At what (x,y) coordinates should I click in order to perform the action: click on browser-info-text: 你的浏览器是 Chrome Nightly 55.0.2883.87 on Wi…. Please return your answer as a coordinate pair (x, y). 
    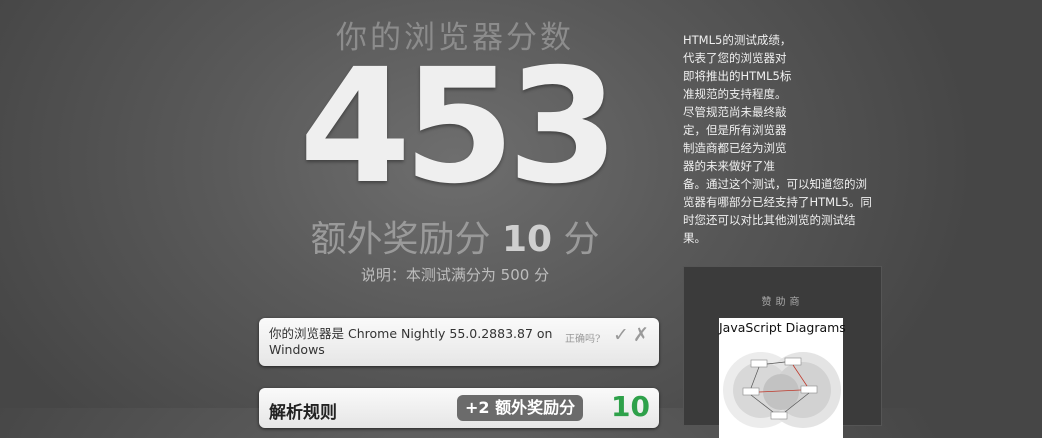
    Looking at the image, I should click on (411, 341).